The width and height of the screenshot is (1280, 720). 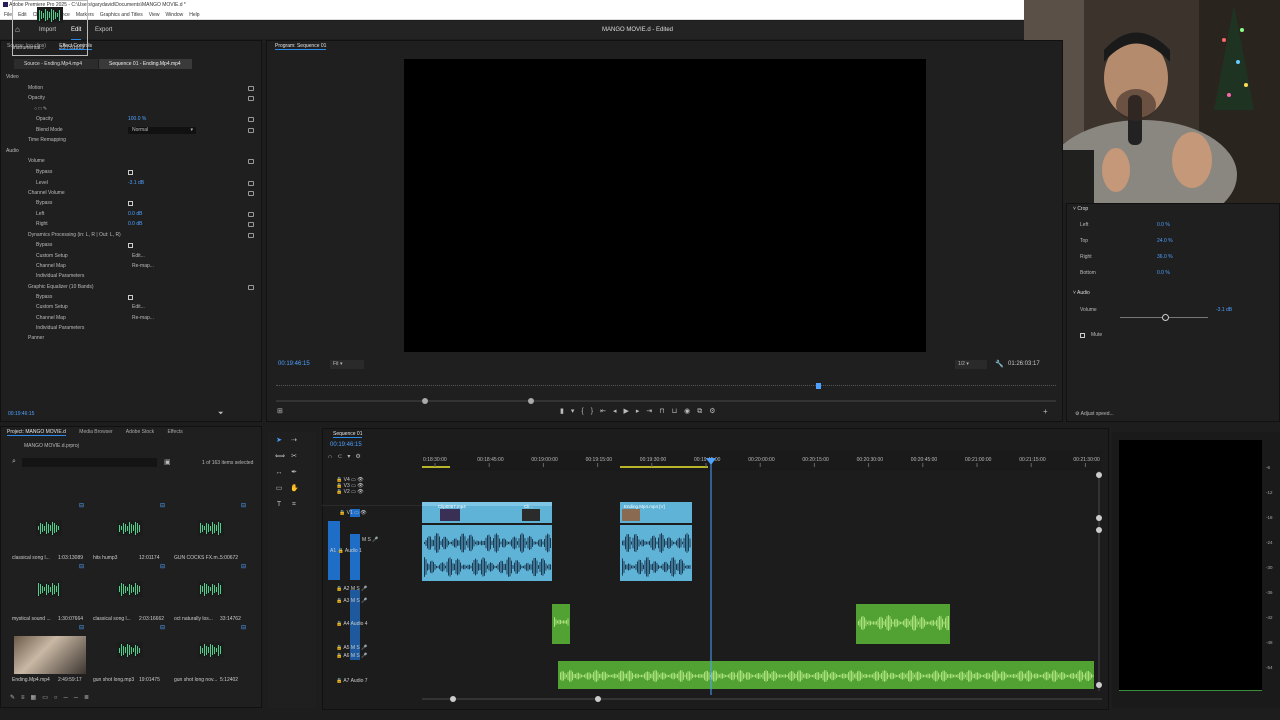 What do you see at coordinates (346, 445) in the screenshot?
I see `timeline-timecode: 00:19:46:15` at bounding box center [346, 445].